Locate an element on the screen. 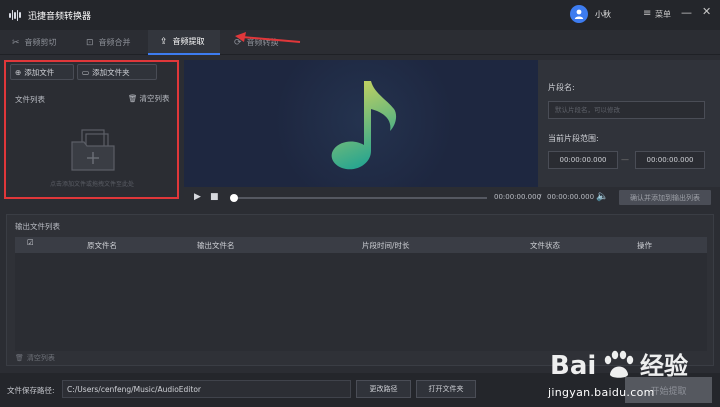  col-segment-time: 片段时间/时长 is located at coordinates (386, 245).